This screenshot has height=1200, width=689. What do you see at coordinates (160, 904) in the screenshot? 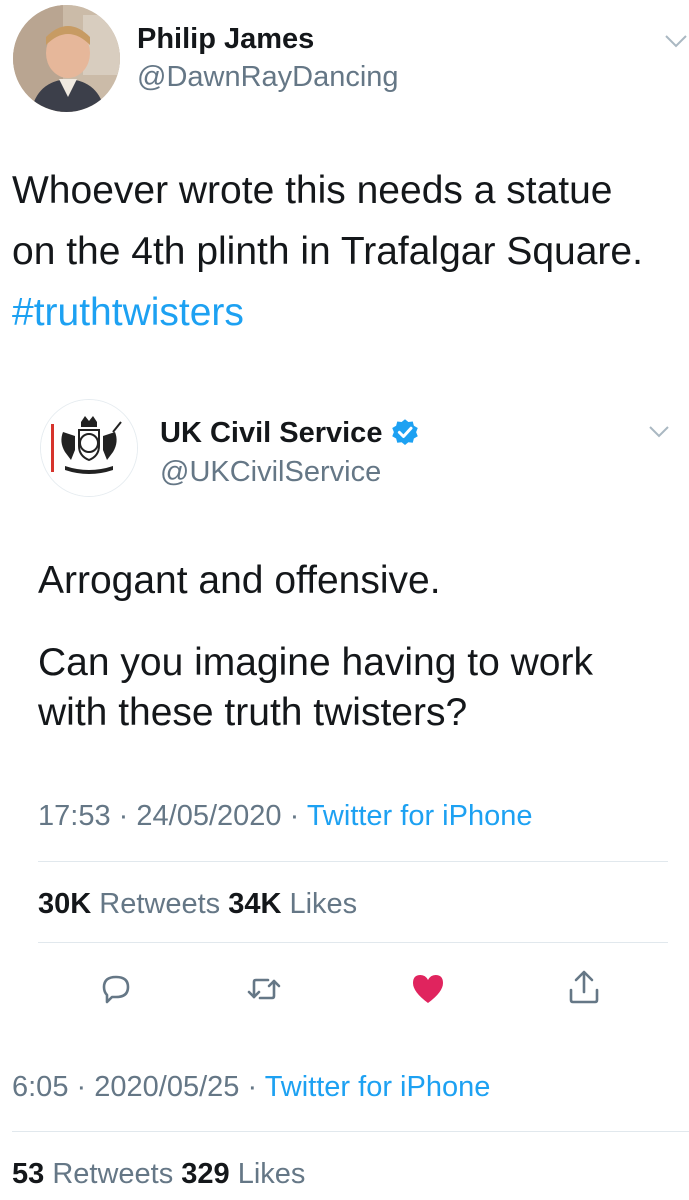
I see `quoted-retweets-label: Retweets` at bounding box center [160, 904].